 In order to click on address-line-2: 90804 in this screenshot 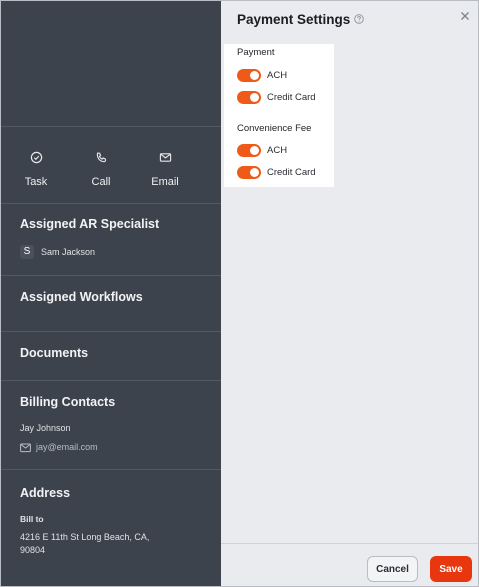, I will do `click(33, 550)`.